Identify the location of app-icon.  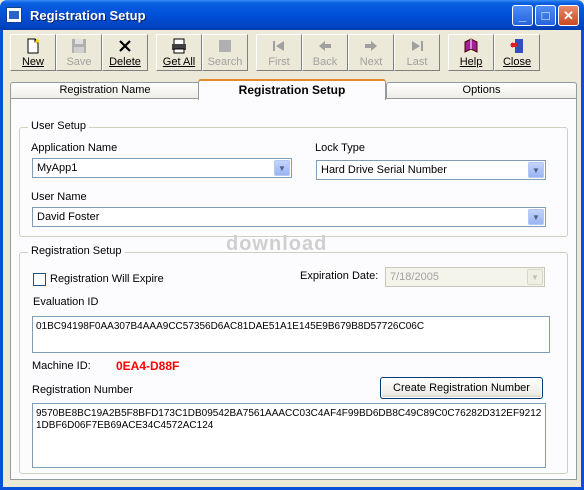
(14, 15).